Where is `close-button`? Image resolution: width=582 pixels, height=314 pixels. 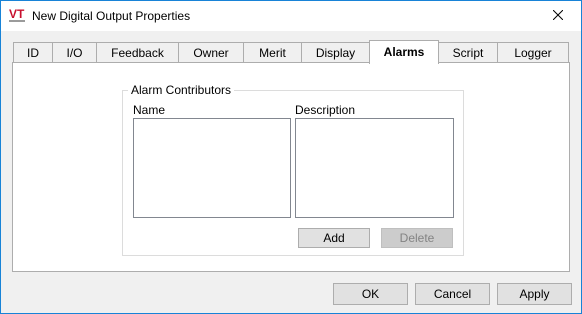 close-button is located at coordinates (558, 16).